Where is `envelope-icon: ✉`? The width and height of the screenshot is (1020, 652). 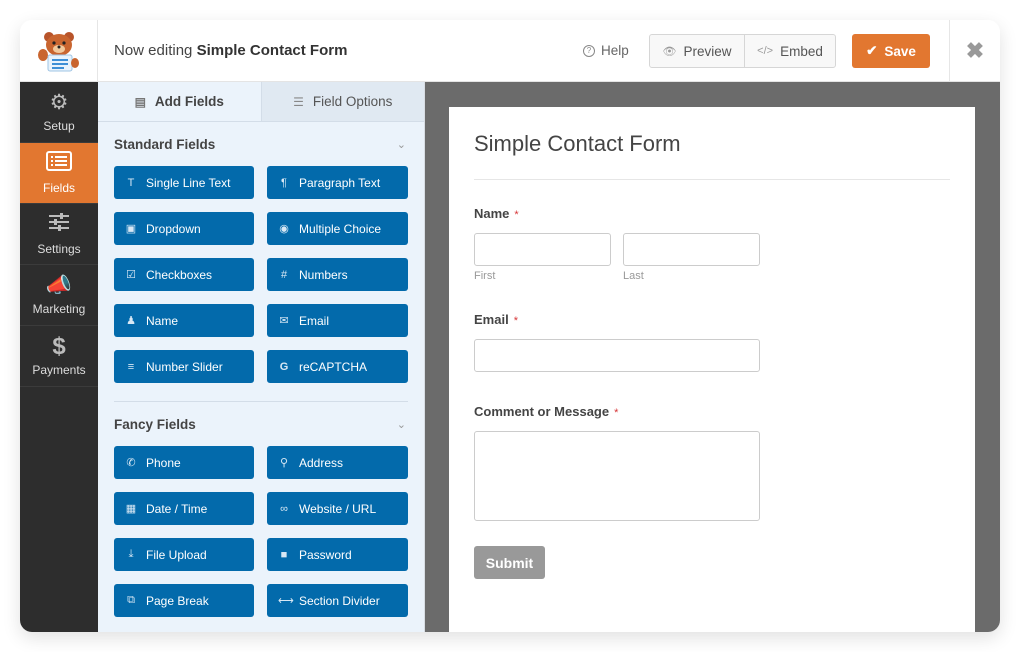 envelope-icon: ✉ is located at coordinates (284, 321).